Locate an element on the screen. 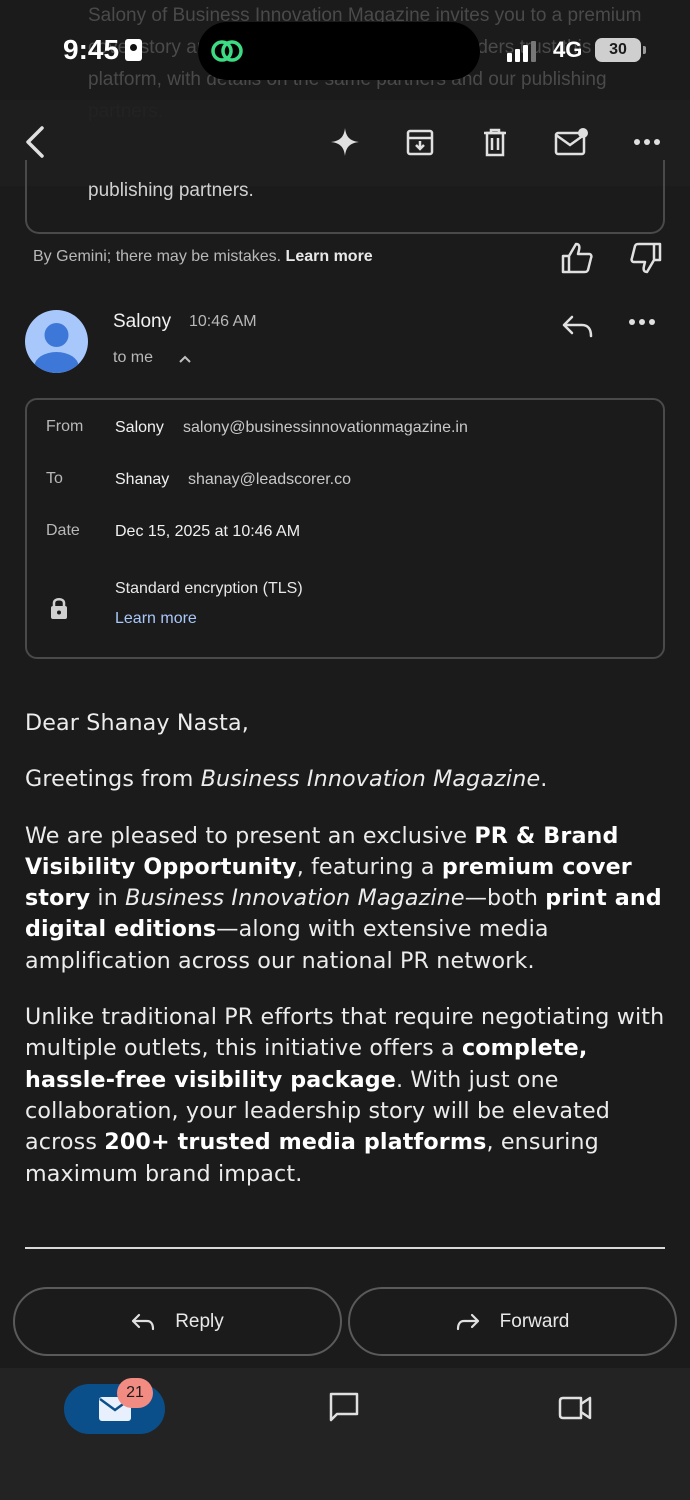 Image resolution: width=690 pixels, height=1500 pixels. forward-label: Forward is located at coordinates (534, 1321).